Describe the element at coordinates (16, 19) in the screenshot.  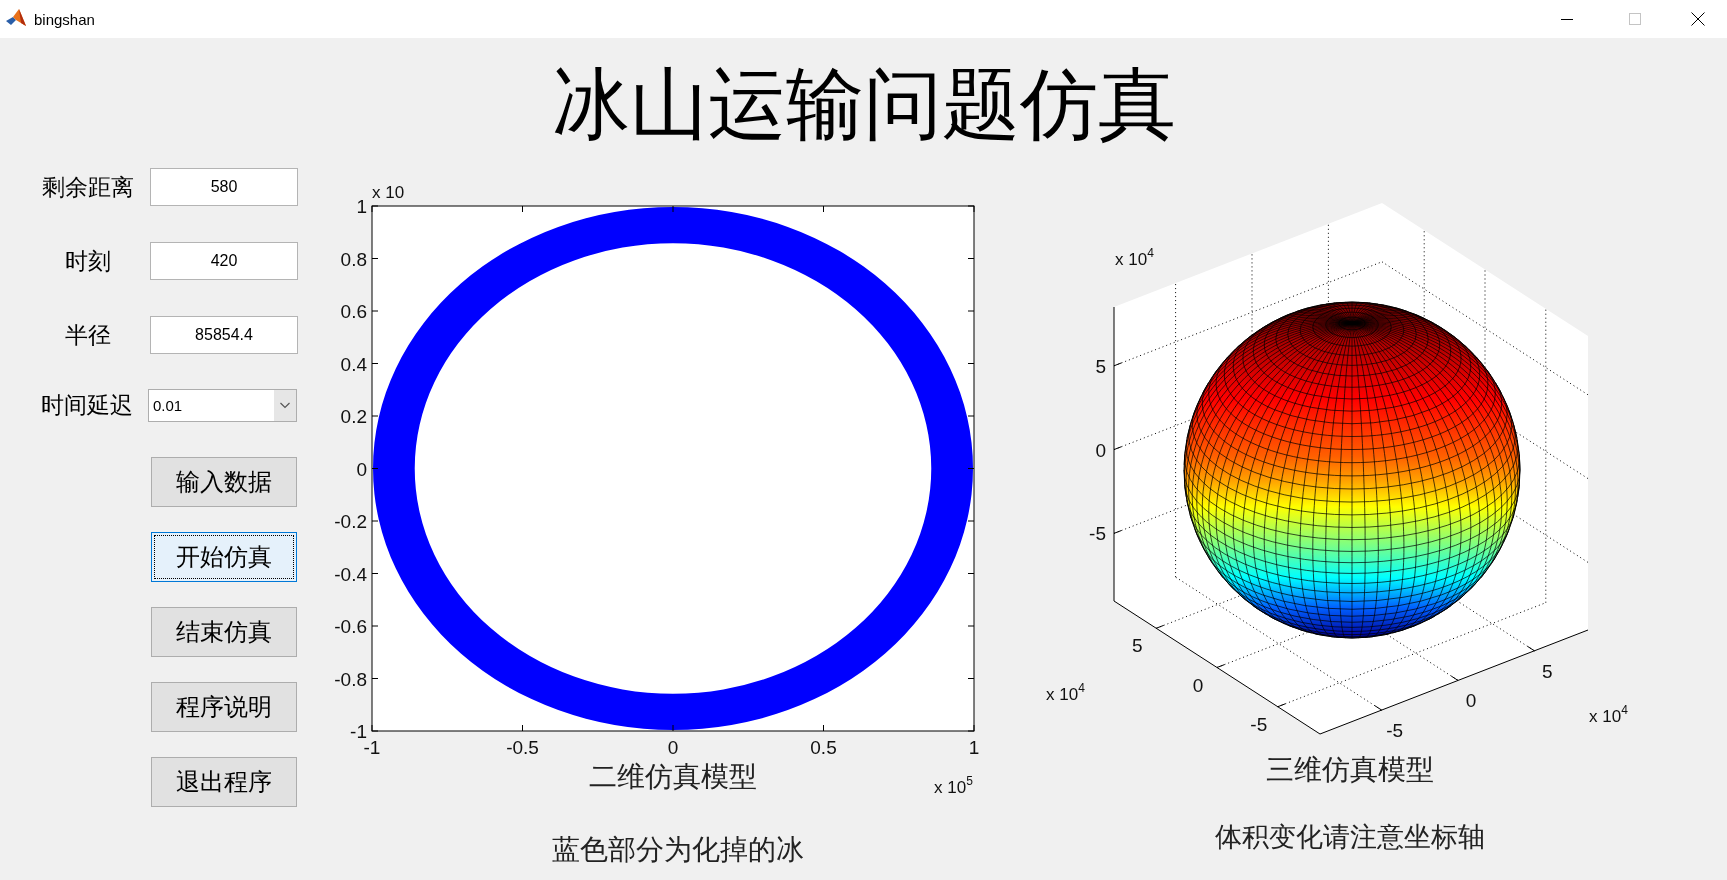
I see `app-logo-icon` at that location.